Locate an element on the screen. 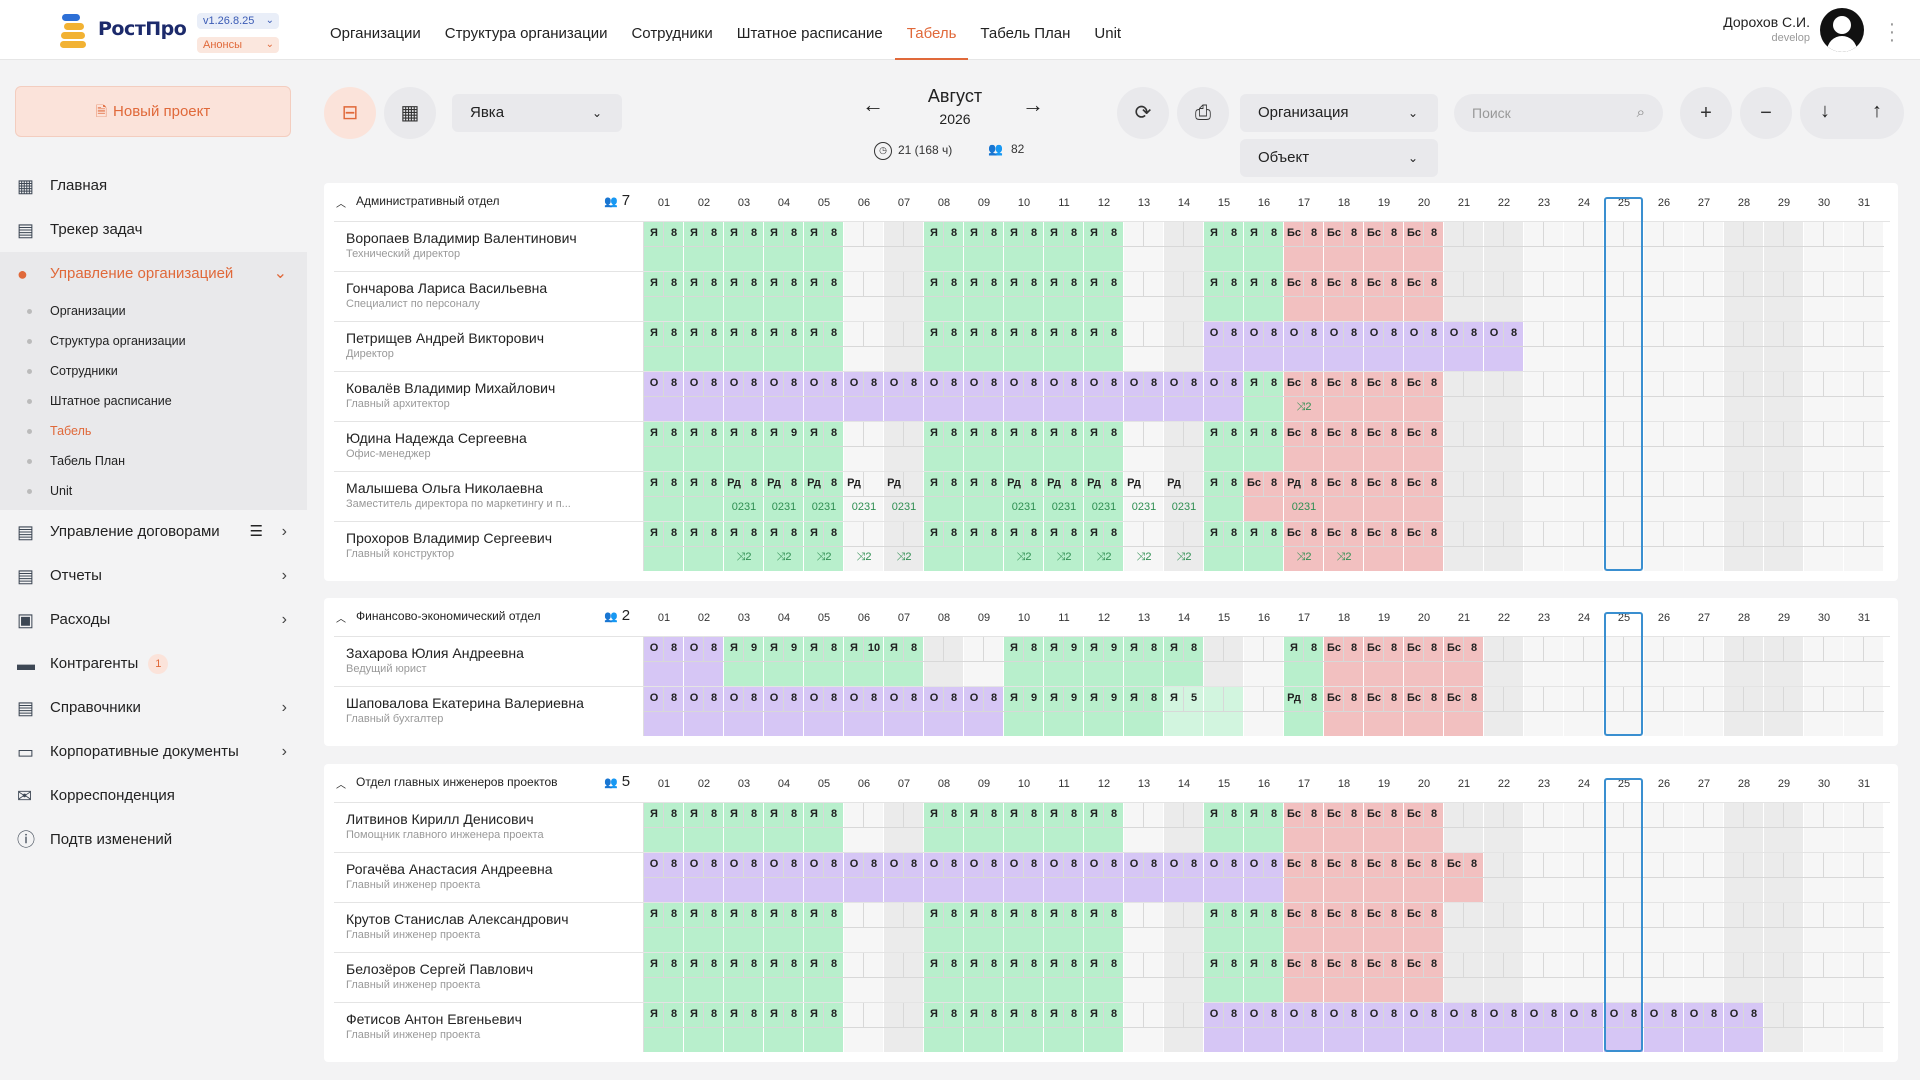 This screenshot has width=1920, height=1080. nav-employees: Сотрудники is located at coordinates (671, 30).